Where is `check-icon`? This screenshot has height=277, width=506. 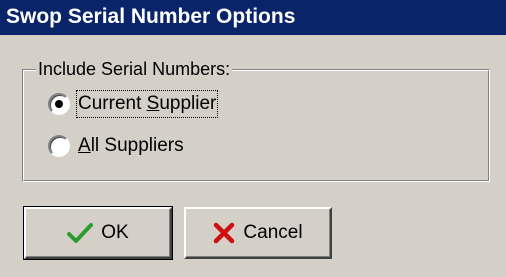
check-icon is located at coordinates (80, 233).